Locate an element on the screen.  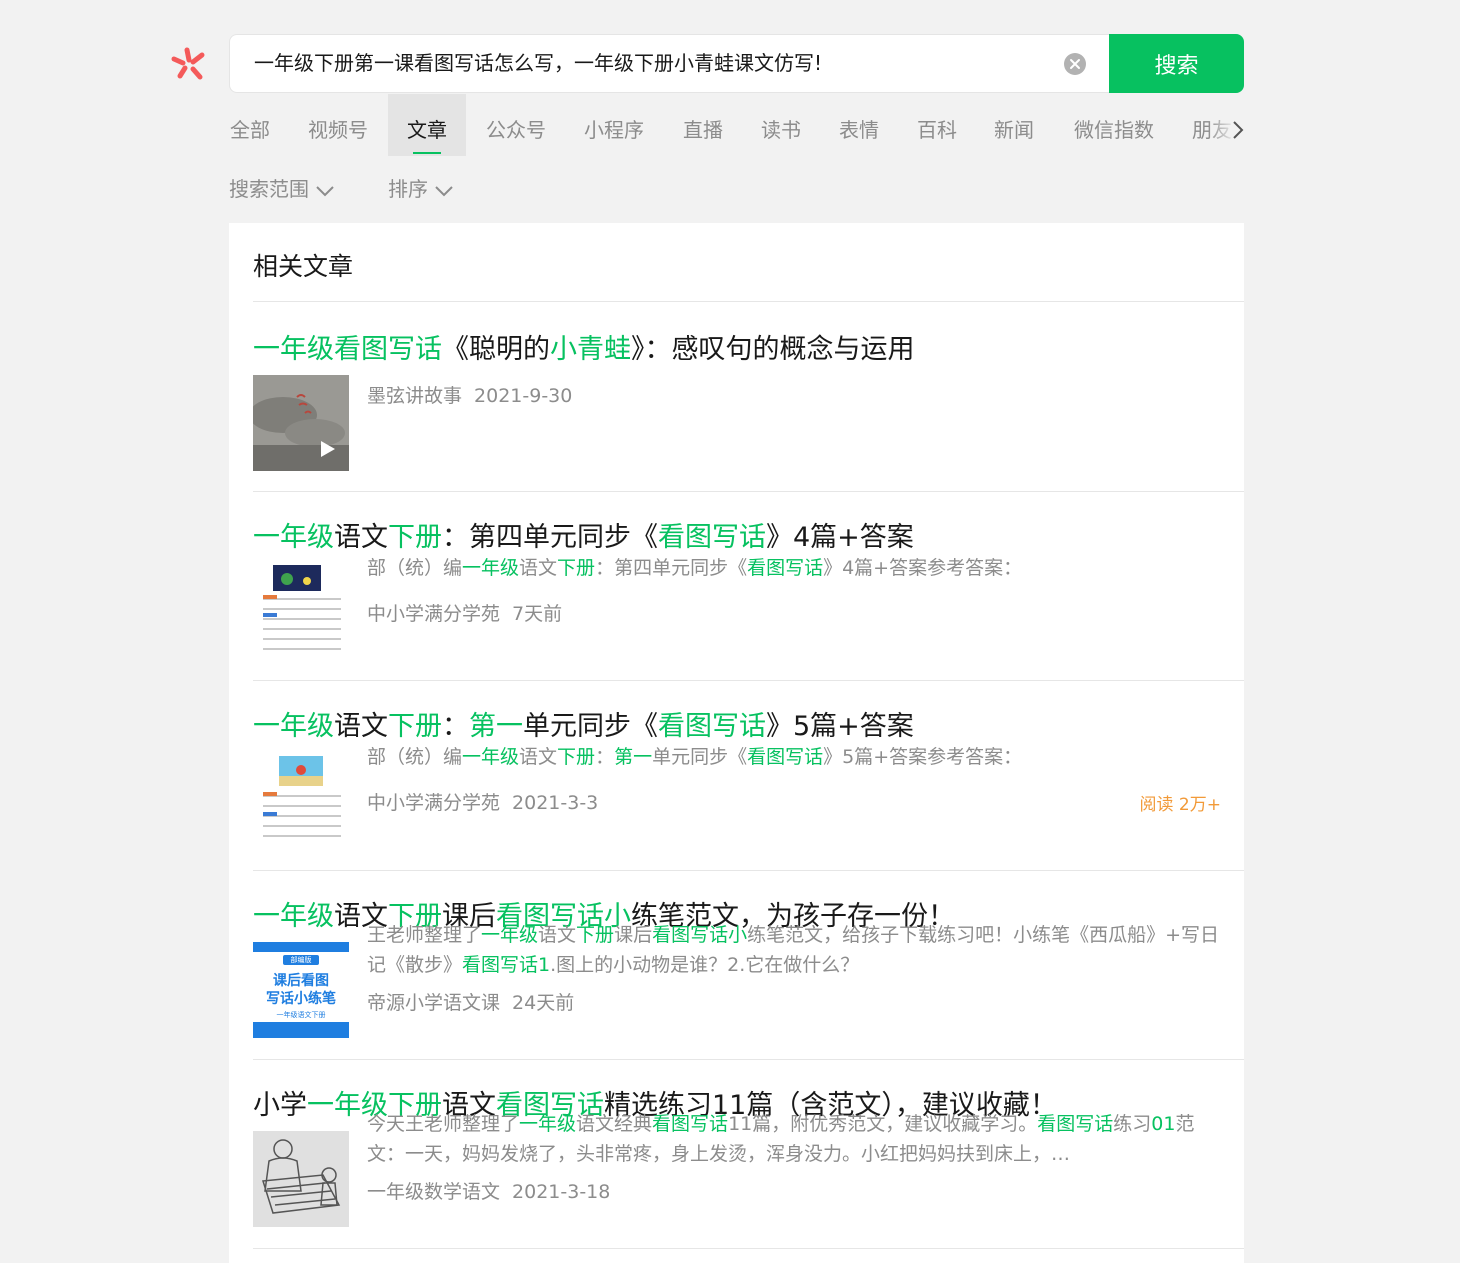
sort-filter: 排序 is located at coordinates (421, 189).